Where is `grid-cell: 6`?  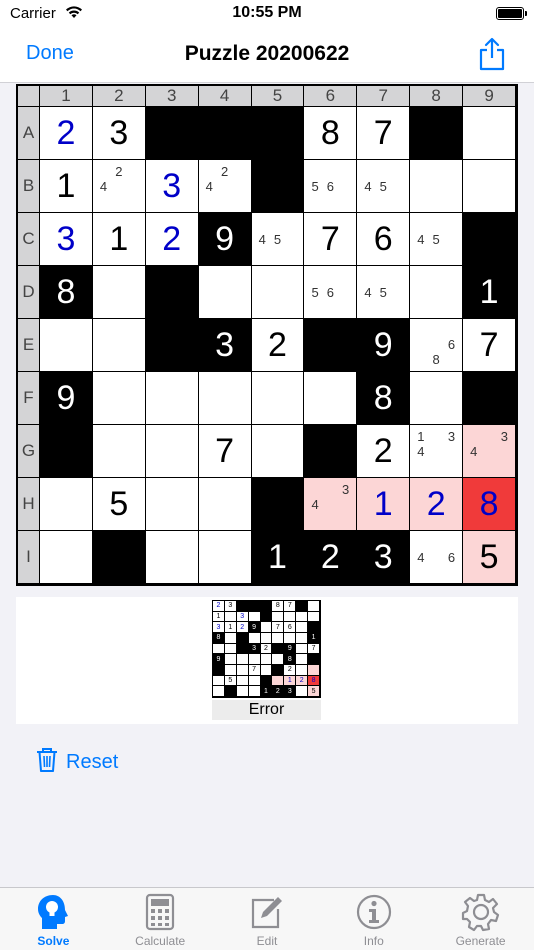 grid-cell: 6 is located at coordinates (384, 239).